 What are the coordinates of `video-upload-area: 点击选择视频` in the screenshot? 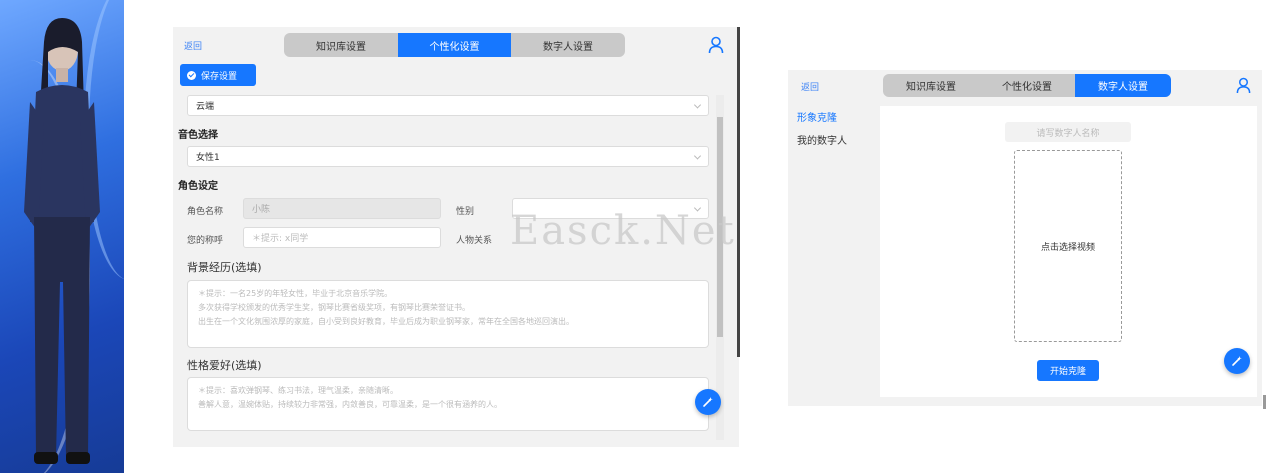 It's located at (1068, 246).